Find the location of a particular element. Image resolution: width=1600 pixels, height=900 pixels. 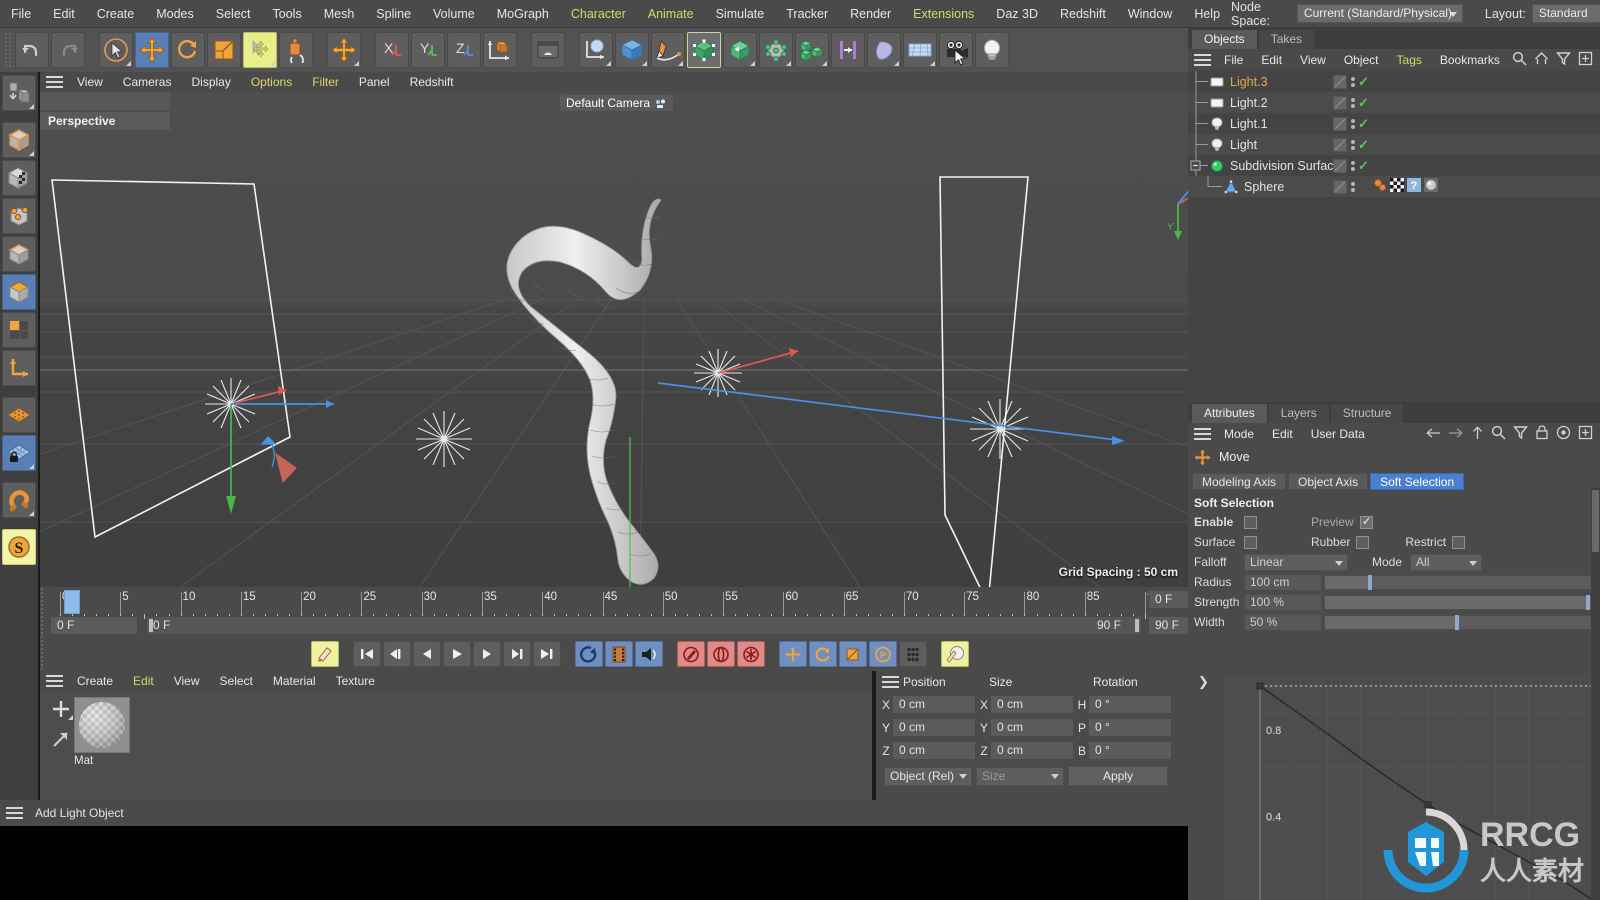

step-back-button is located at coordinates (427, 654).